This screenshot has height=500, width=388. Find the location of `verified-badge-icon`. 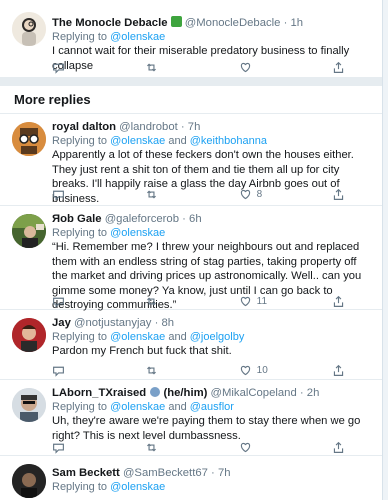

verified-badge-icon is located at coordinates (176, 21).